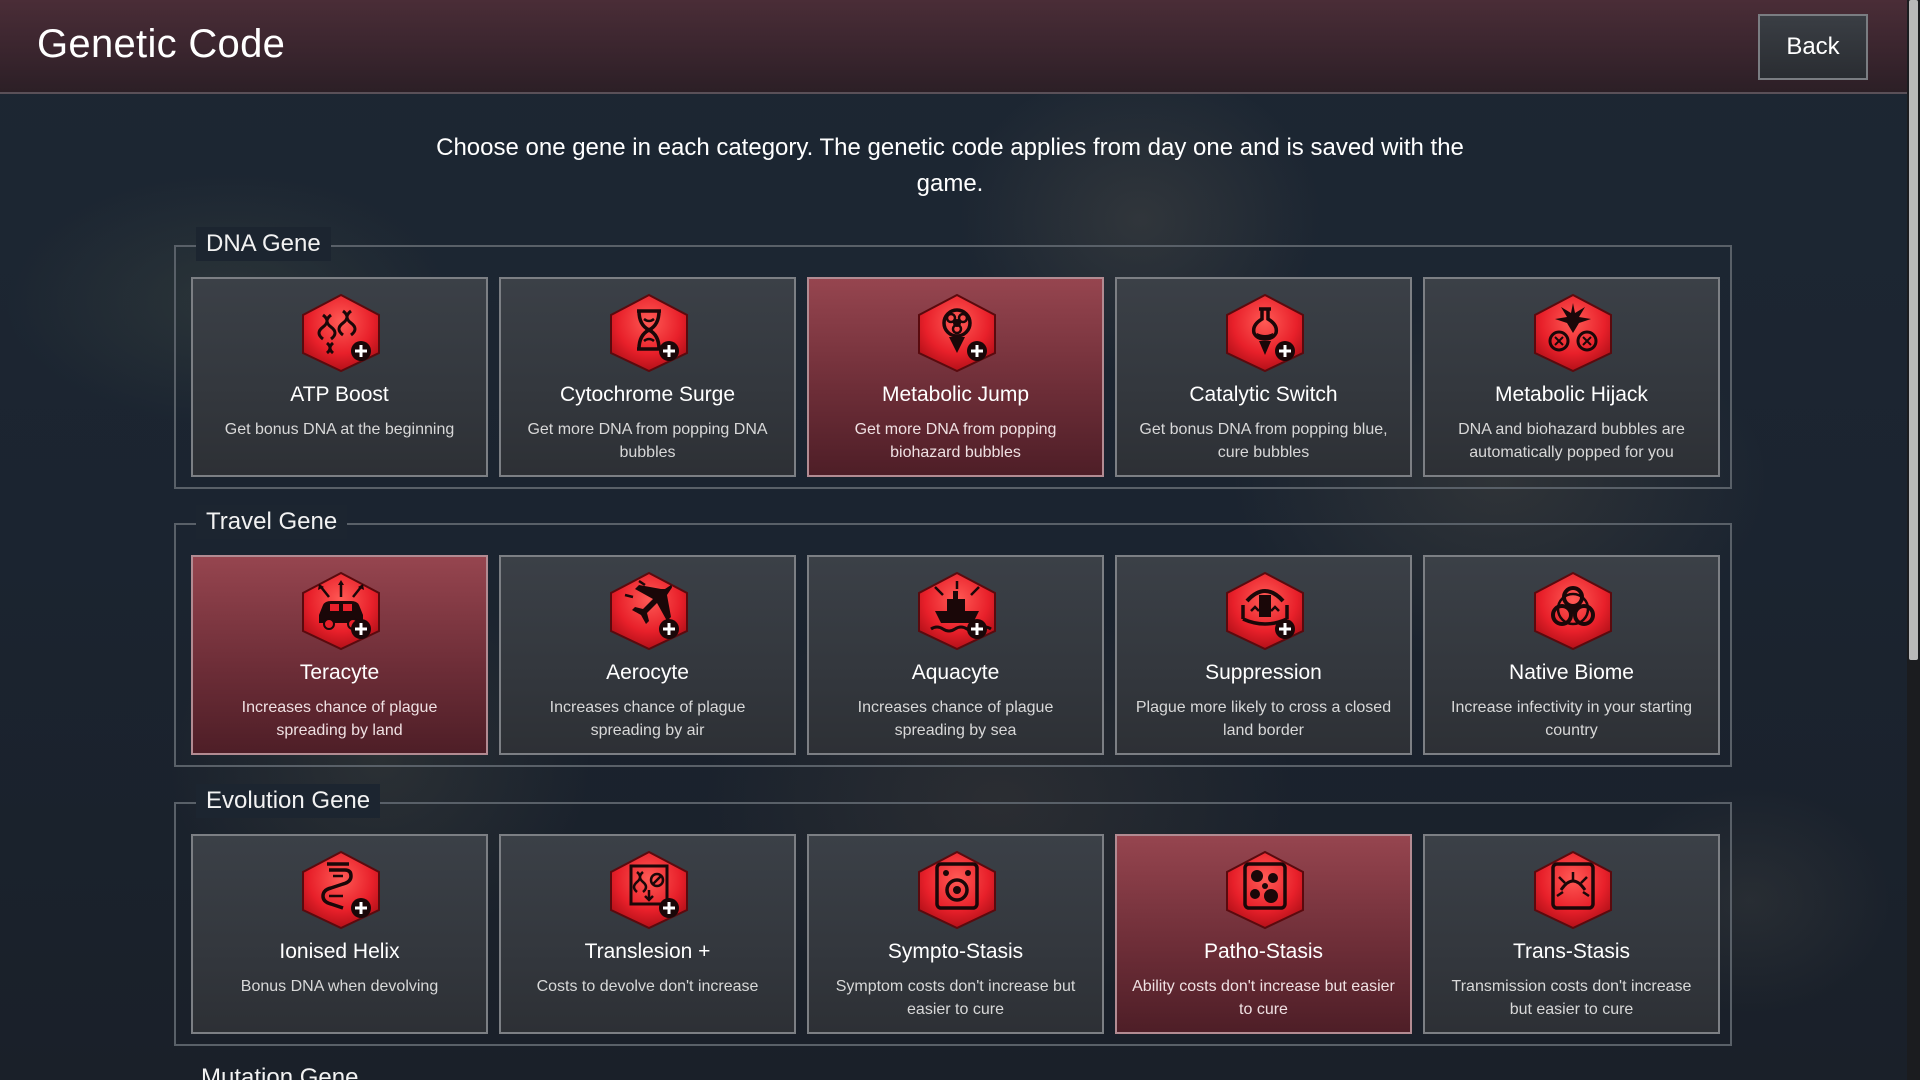 The height and width of the screenshot is (1080, 1920). What do you see at coordinates (1263, 672) in the screenshot?
I see `gene-name: Suppression` at bounding box center [1263, 672].